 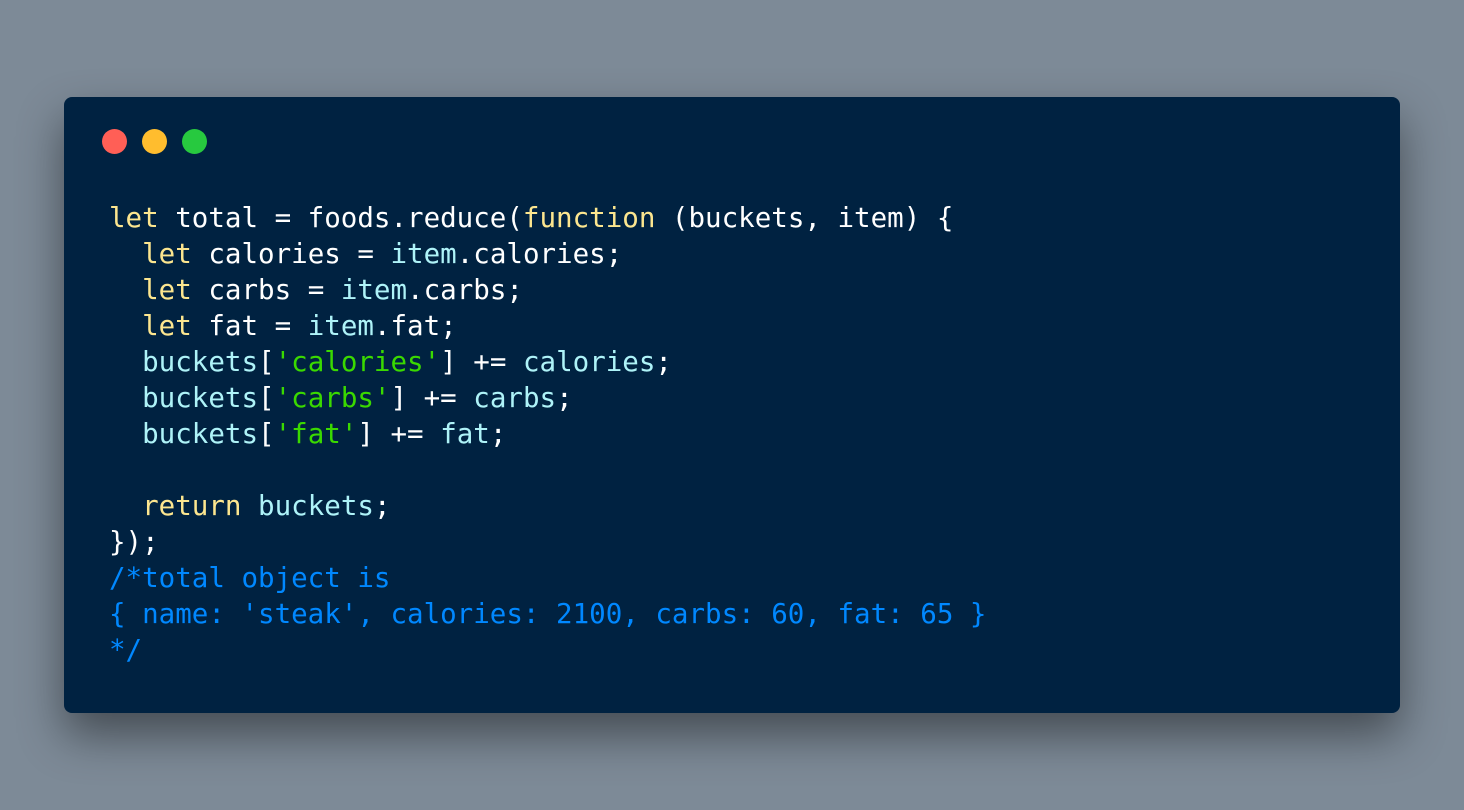 I want to click on code-line: });, so click(x=548, y=542).